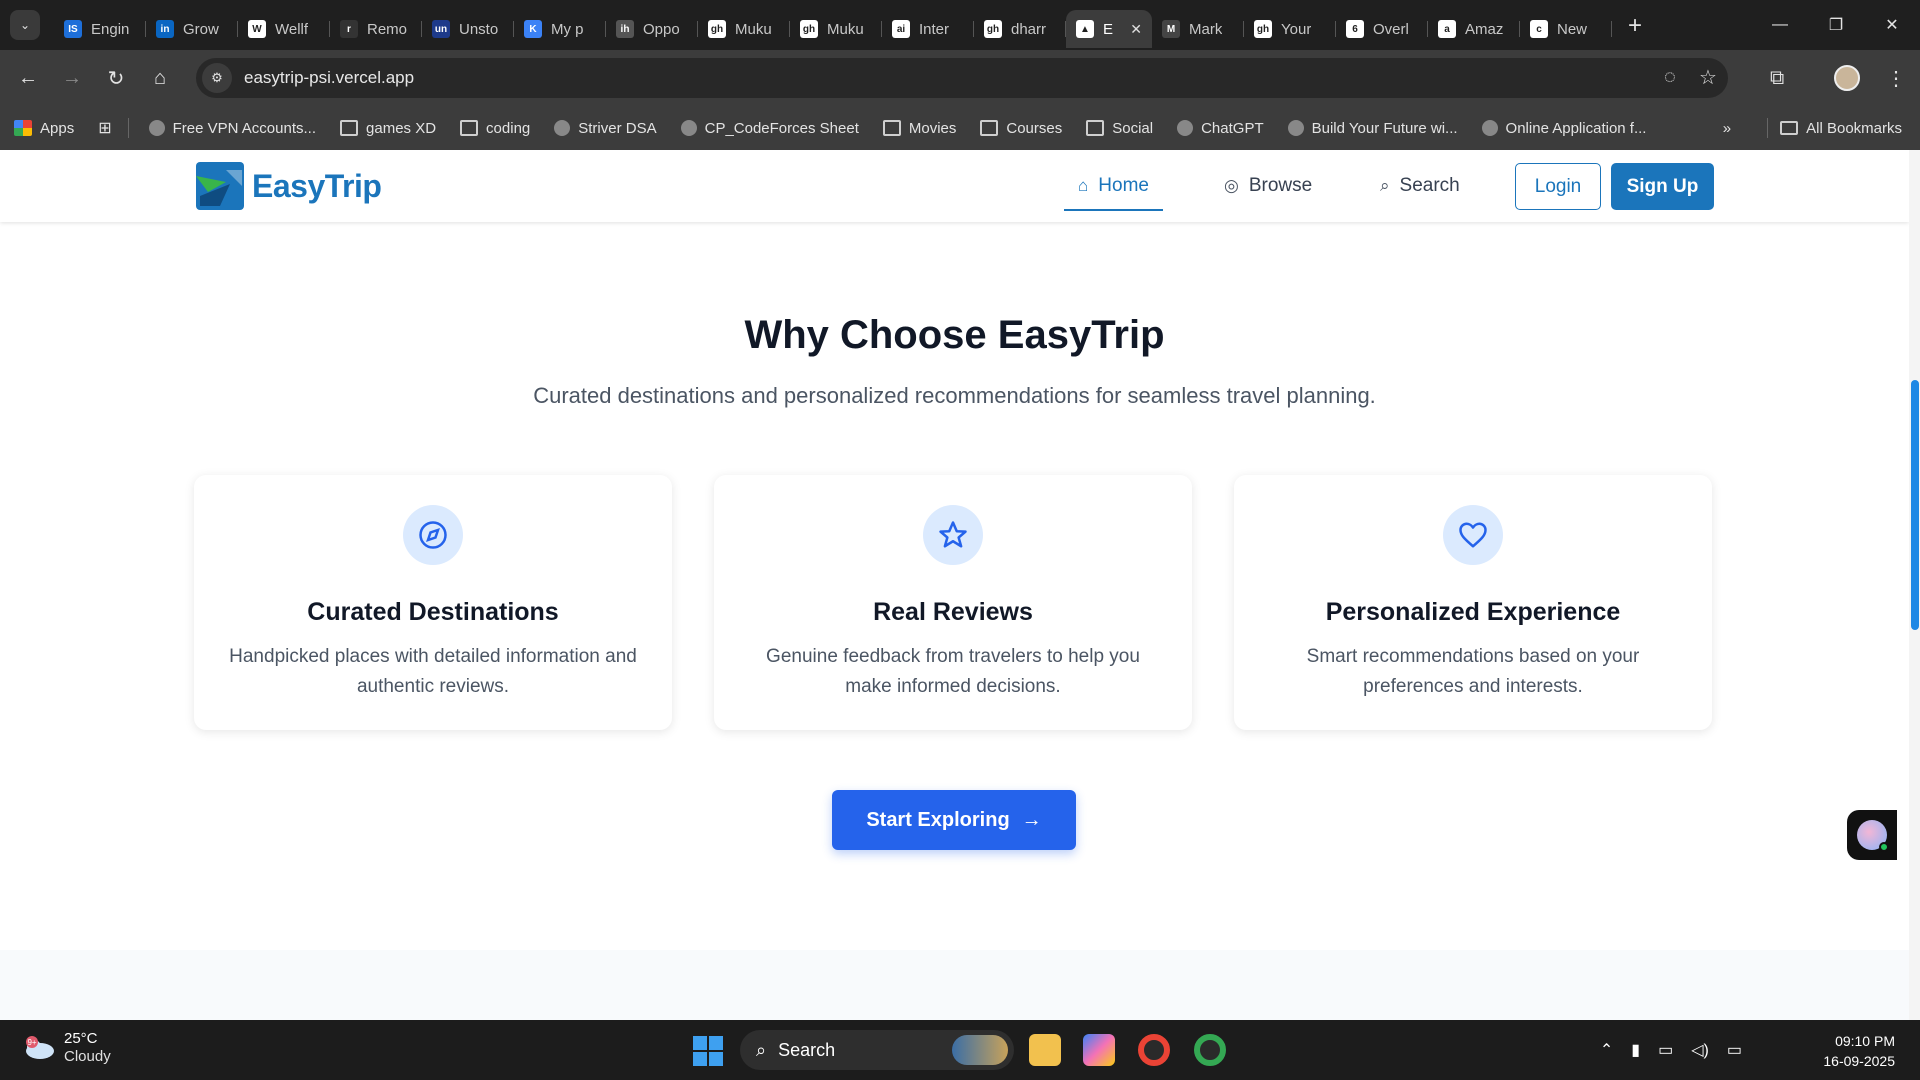 The image size is (1920, 1080). Describe the element at coordinates (652, 29) in the screenshot. I see `browser-tab: ih Oppo` at that location.